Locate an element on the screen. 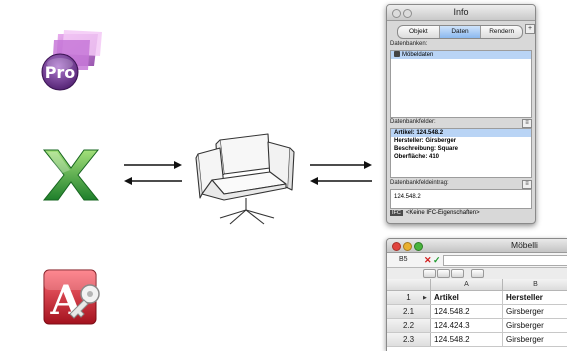 This screenshot has width=567, height=351. table-row: 2.1 124.548.2 Girsberger is located at coordinates (477, 312).